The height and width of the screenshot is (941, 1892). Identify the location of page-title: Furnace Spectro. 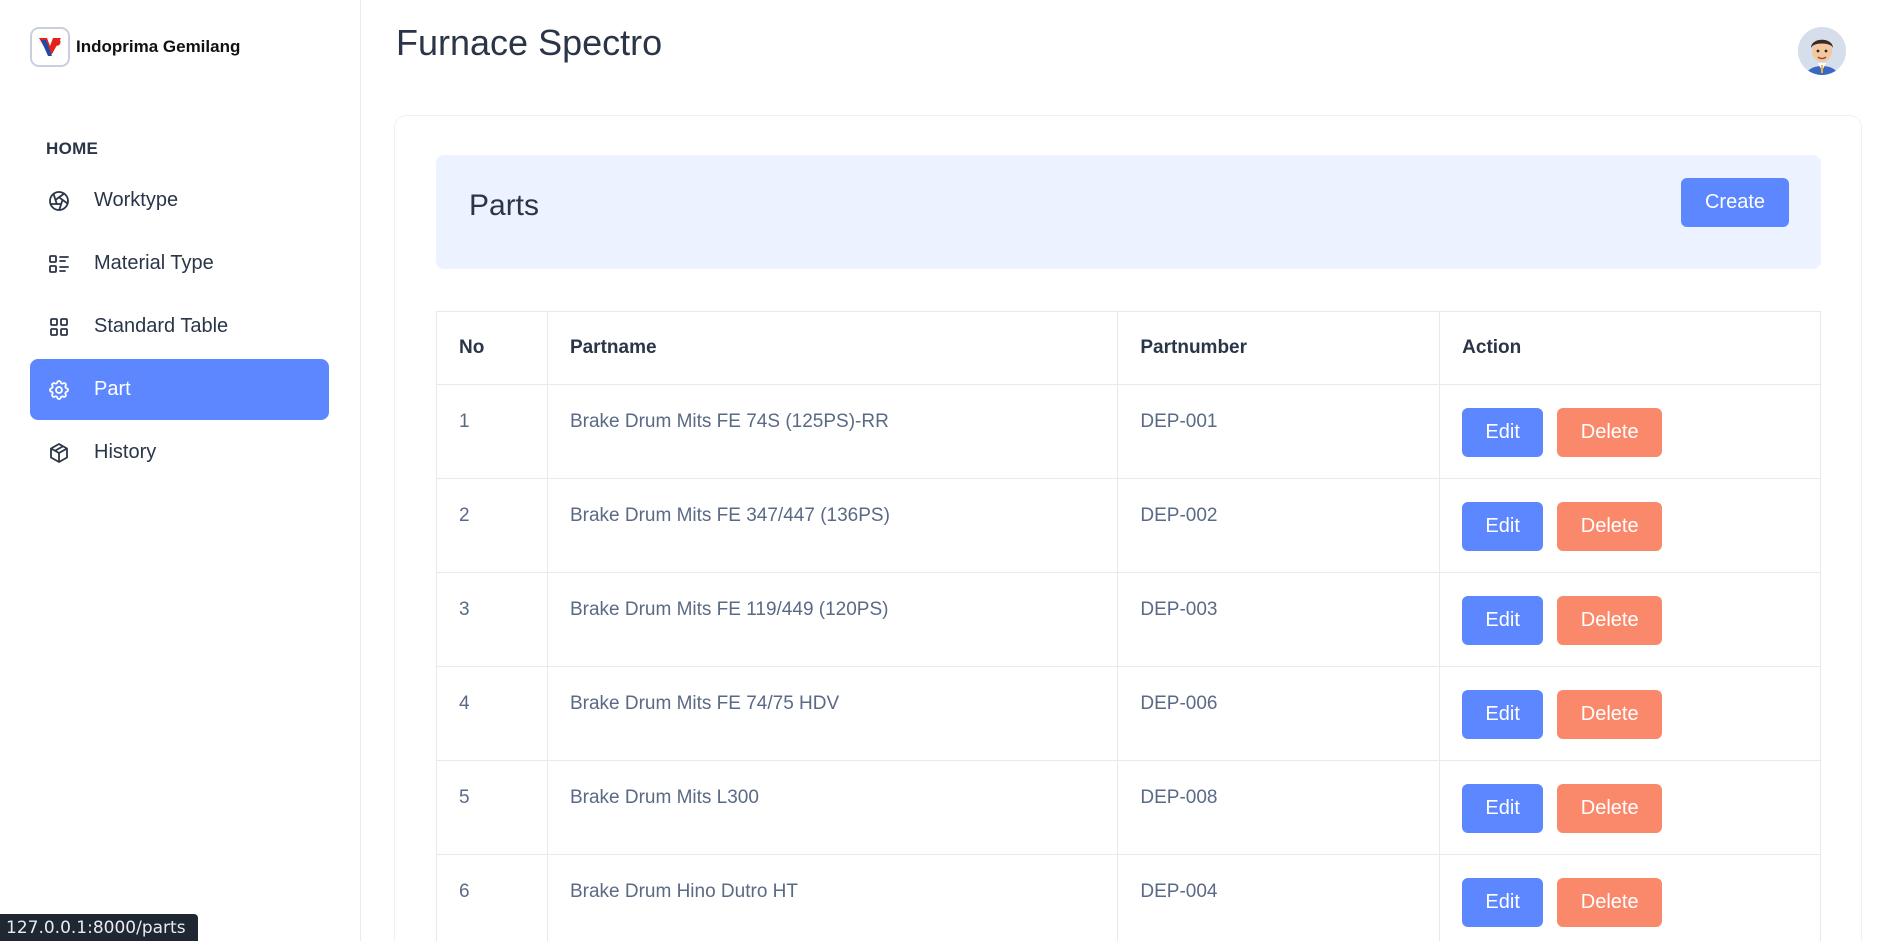
(529, 42).